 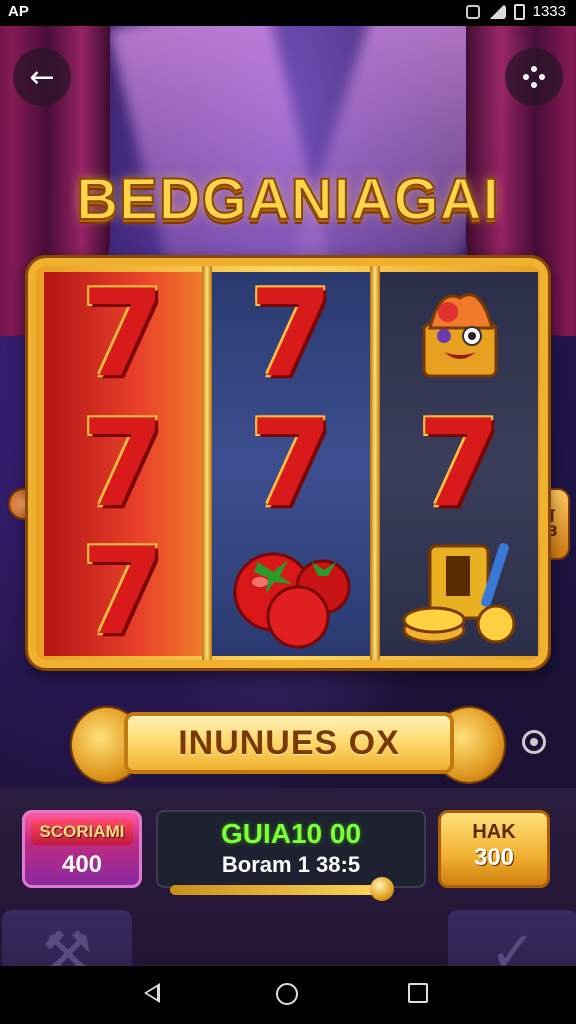 I want to click on jester-face-icon, so click(x=460, y=335).